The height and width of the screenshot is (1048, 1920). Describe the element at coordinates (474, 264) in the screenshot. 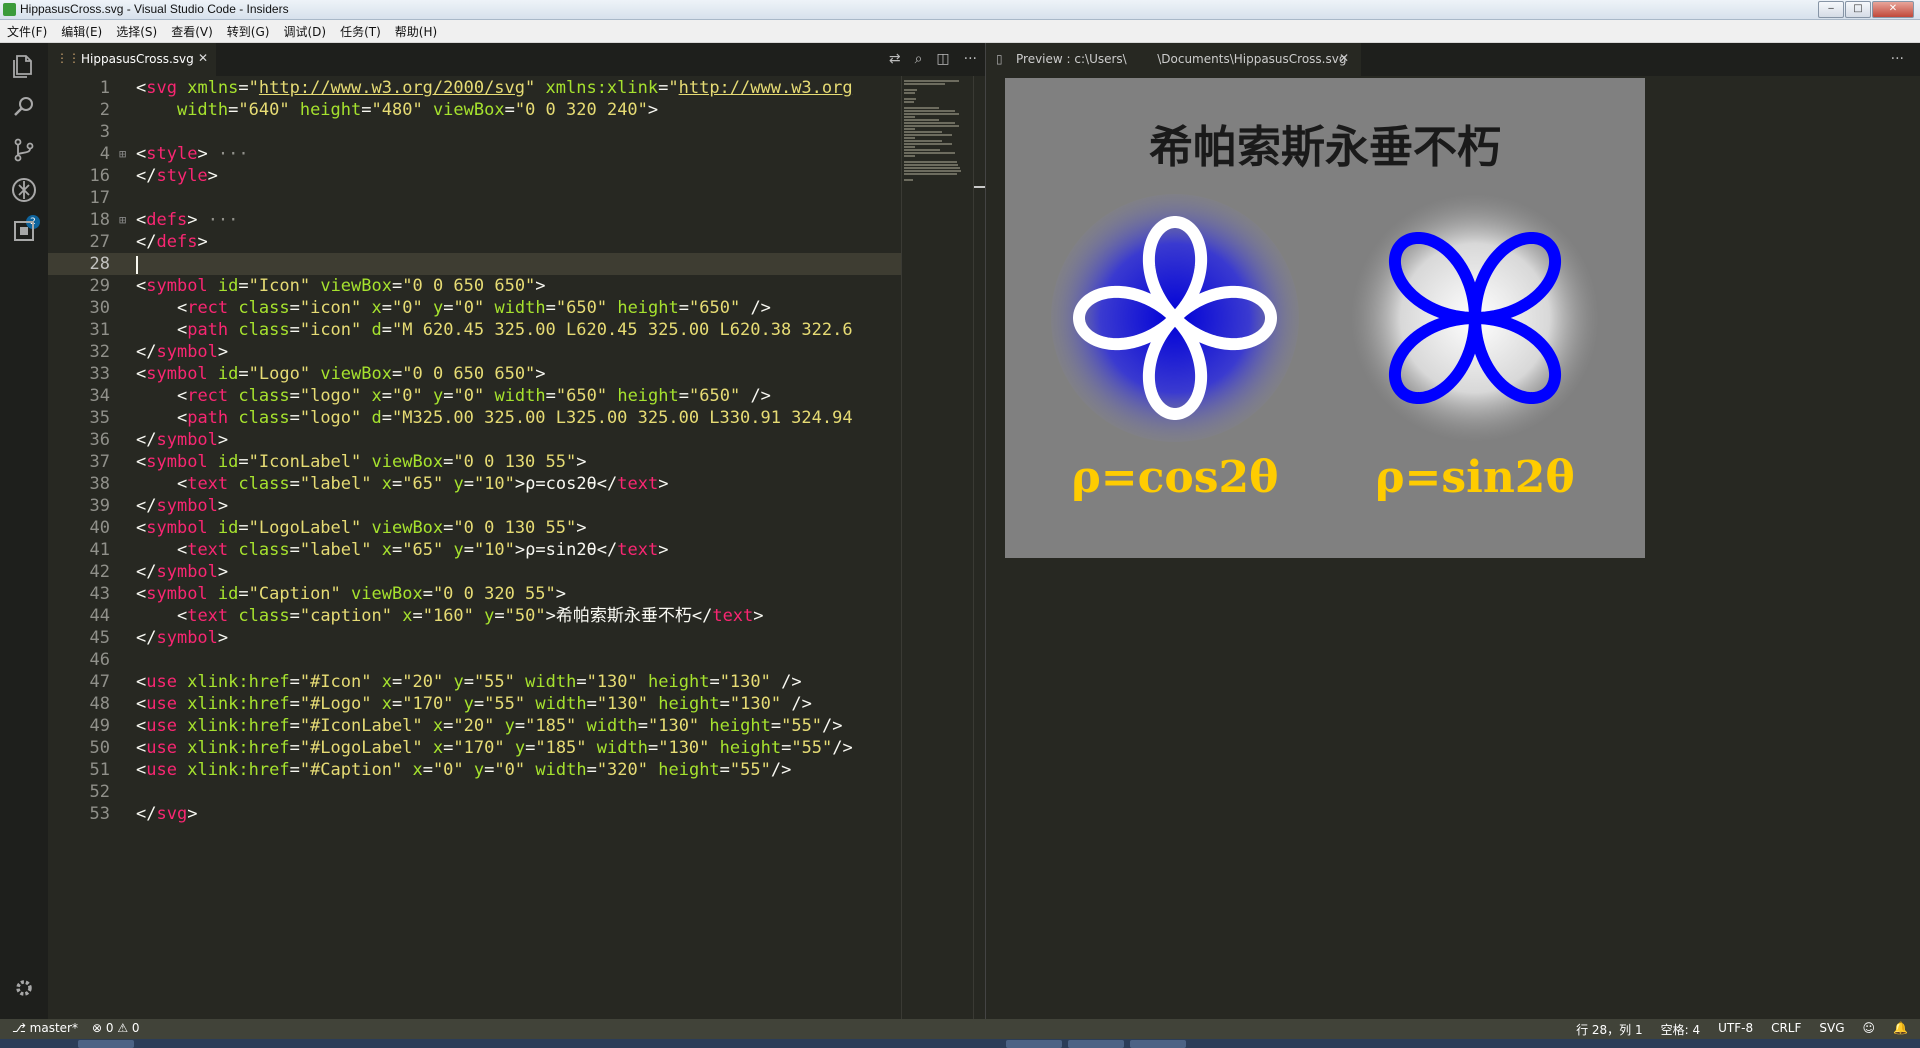

I see `code-line: 28` at that location.